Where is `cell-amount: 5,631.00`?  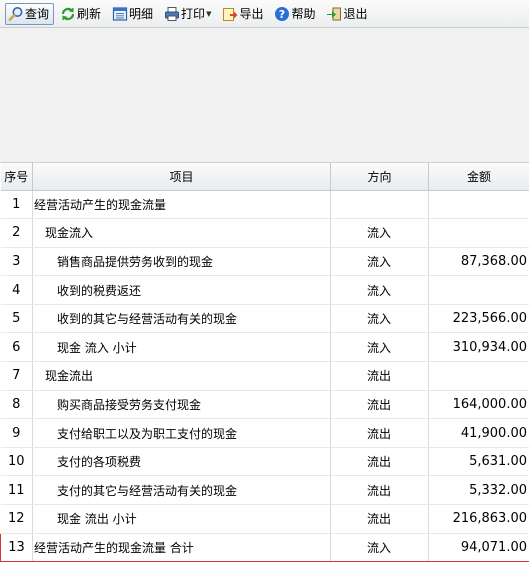 cell-amount: 5,631.00 is located at coordinates (478, 462).